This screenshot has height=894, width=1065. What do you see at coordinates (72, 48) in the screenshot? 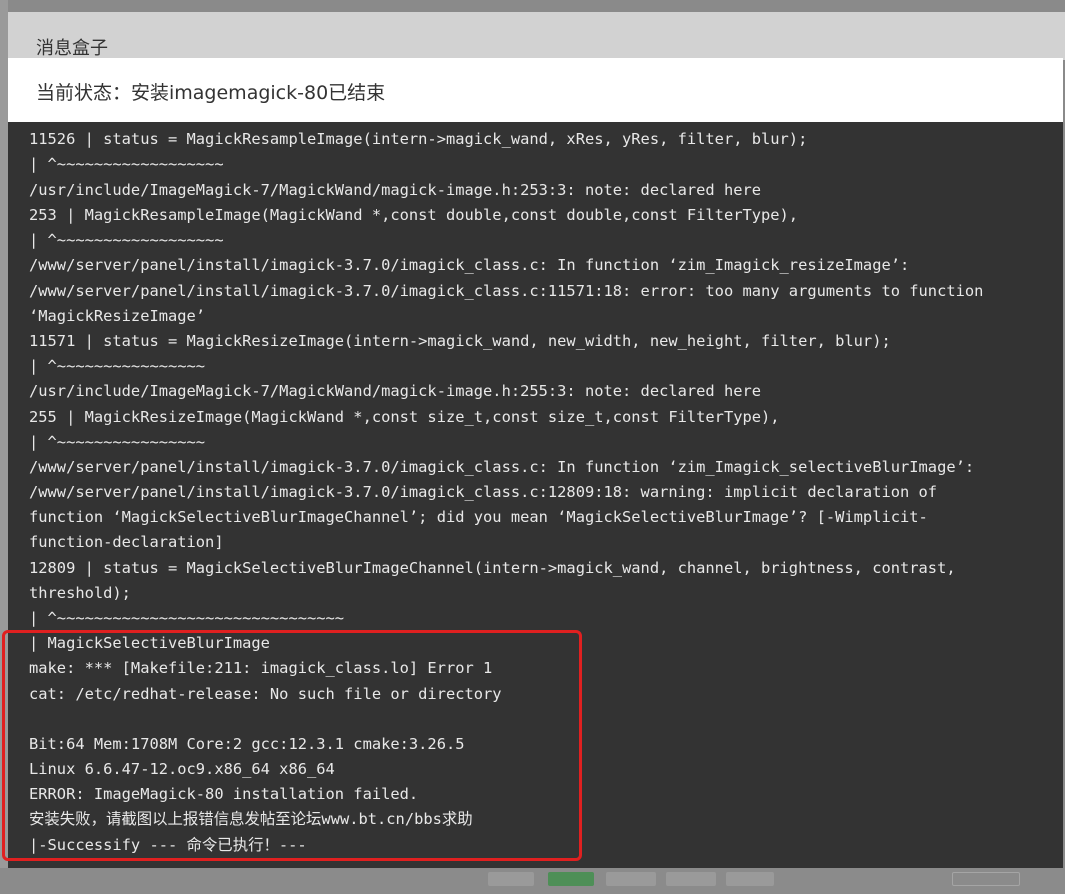
I see `dialog-title: 消息盒子` at bounding box center [72, 48].